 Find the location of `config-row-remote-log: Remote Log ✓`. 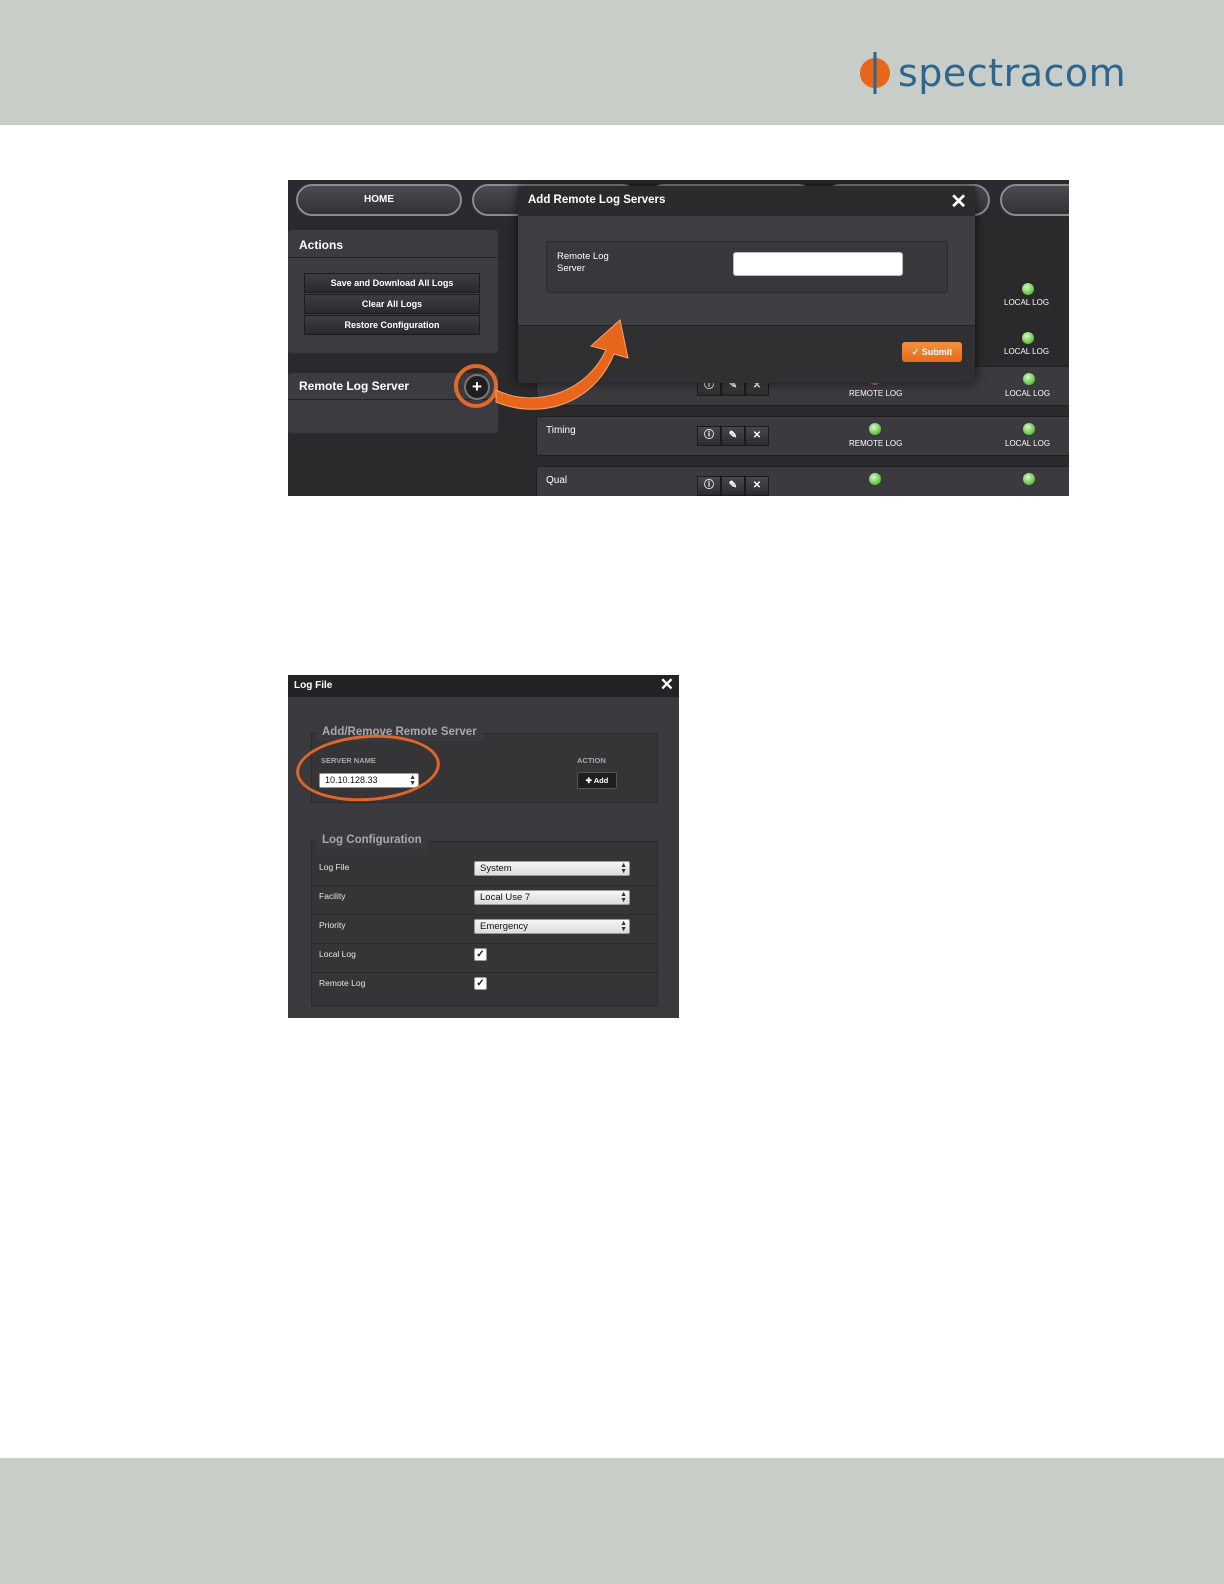

config-row-remote-log: Remote Log ✓ is located at coordinates (484, 986).